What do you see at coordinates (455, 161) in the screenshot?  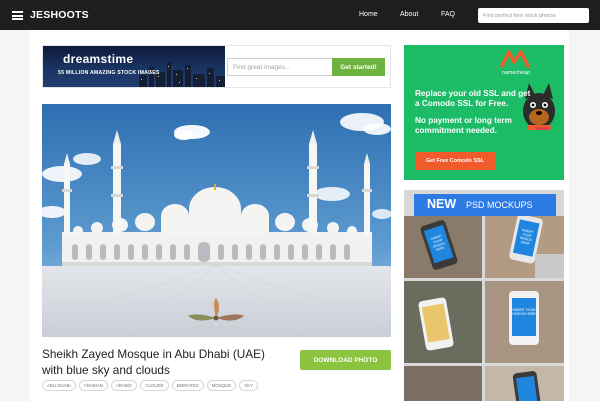 I see `get-free-ssl-button: Get Free Comodo SSL` at bounding box center [455, 161].